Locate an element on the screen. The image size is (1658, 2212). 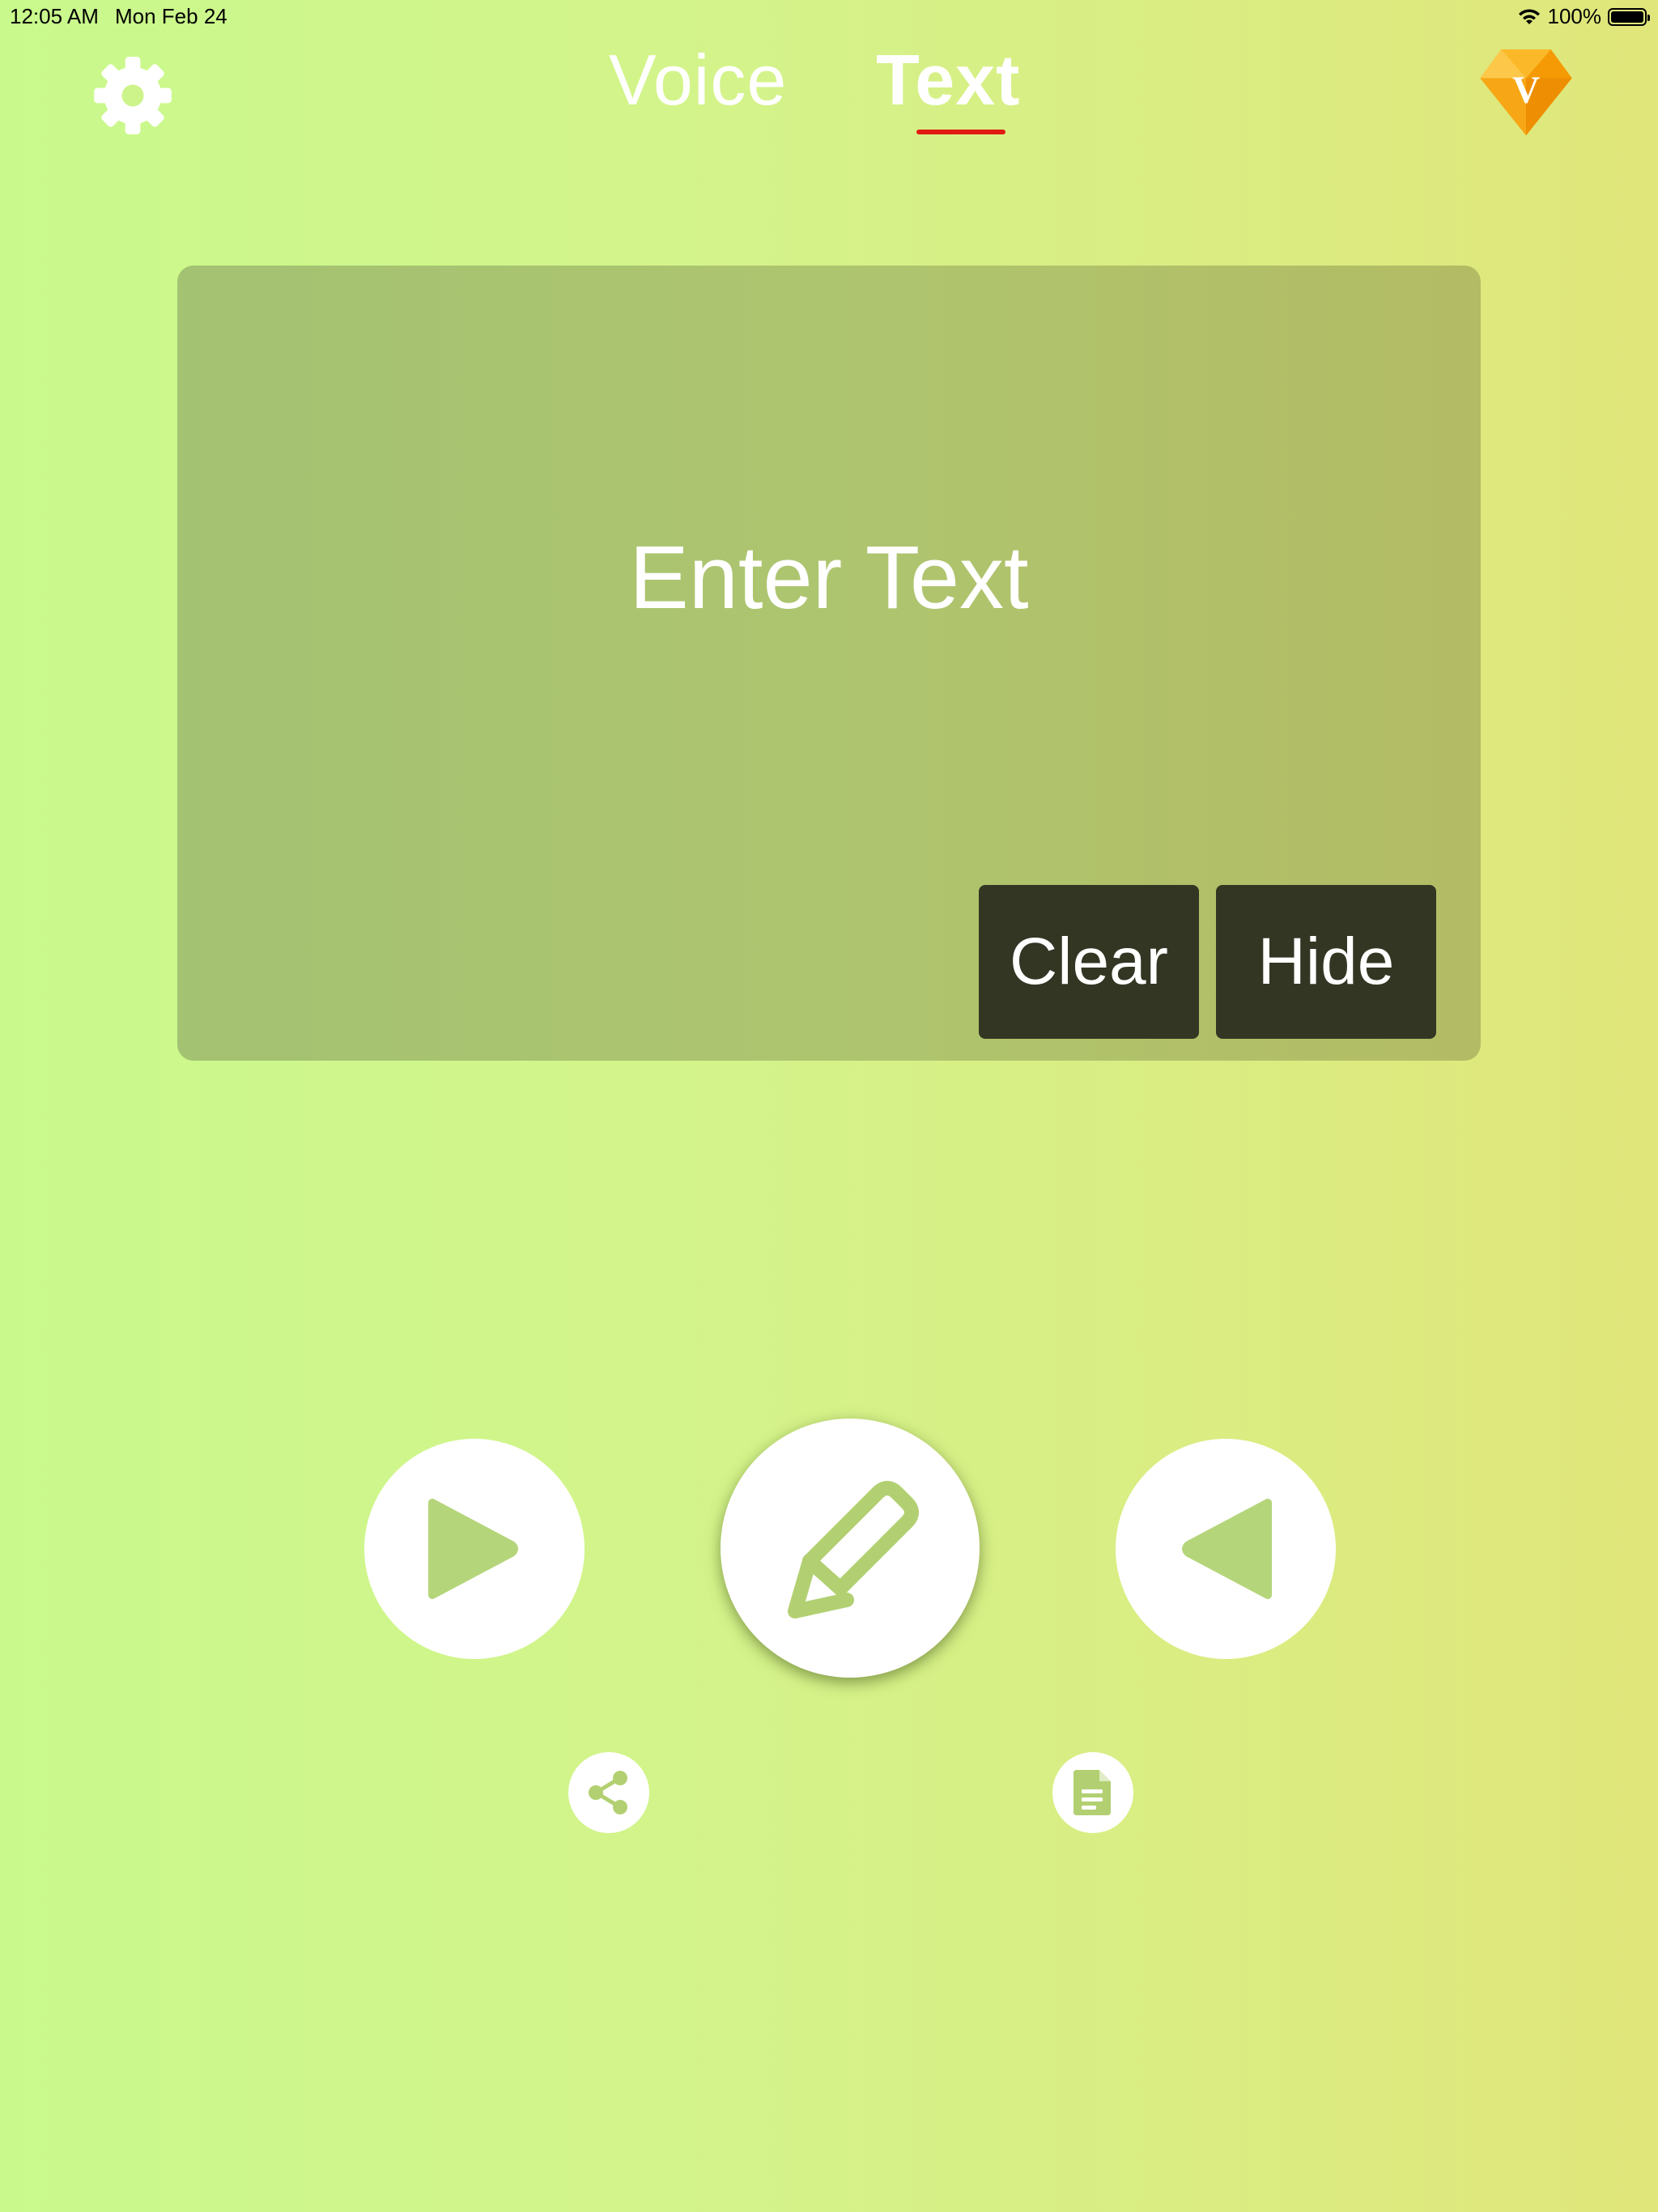
reverse-play-icon is located at coordinates (1227, 1549).